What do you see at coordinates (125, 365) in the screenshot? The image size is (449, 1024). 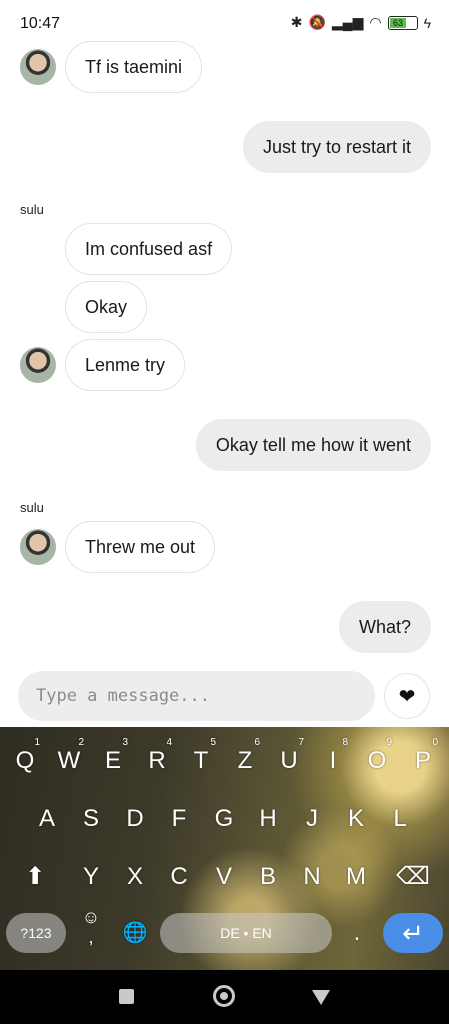 I see `message-bubble-incoming: Lenme try` at bounding box center [125, 365].